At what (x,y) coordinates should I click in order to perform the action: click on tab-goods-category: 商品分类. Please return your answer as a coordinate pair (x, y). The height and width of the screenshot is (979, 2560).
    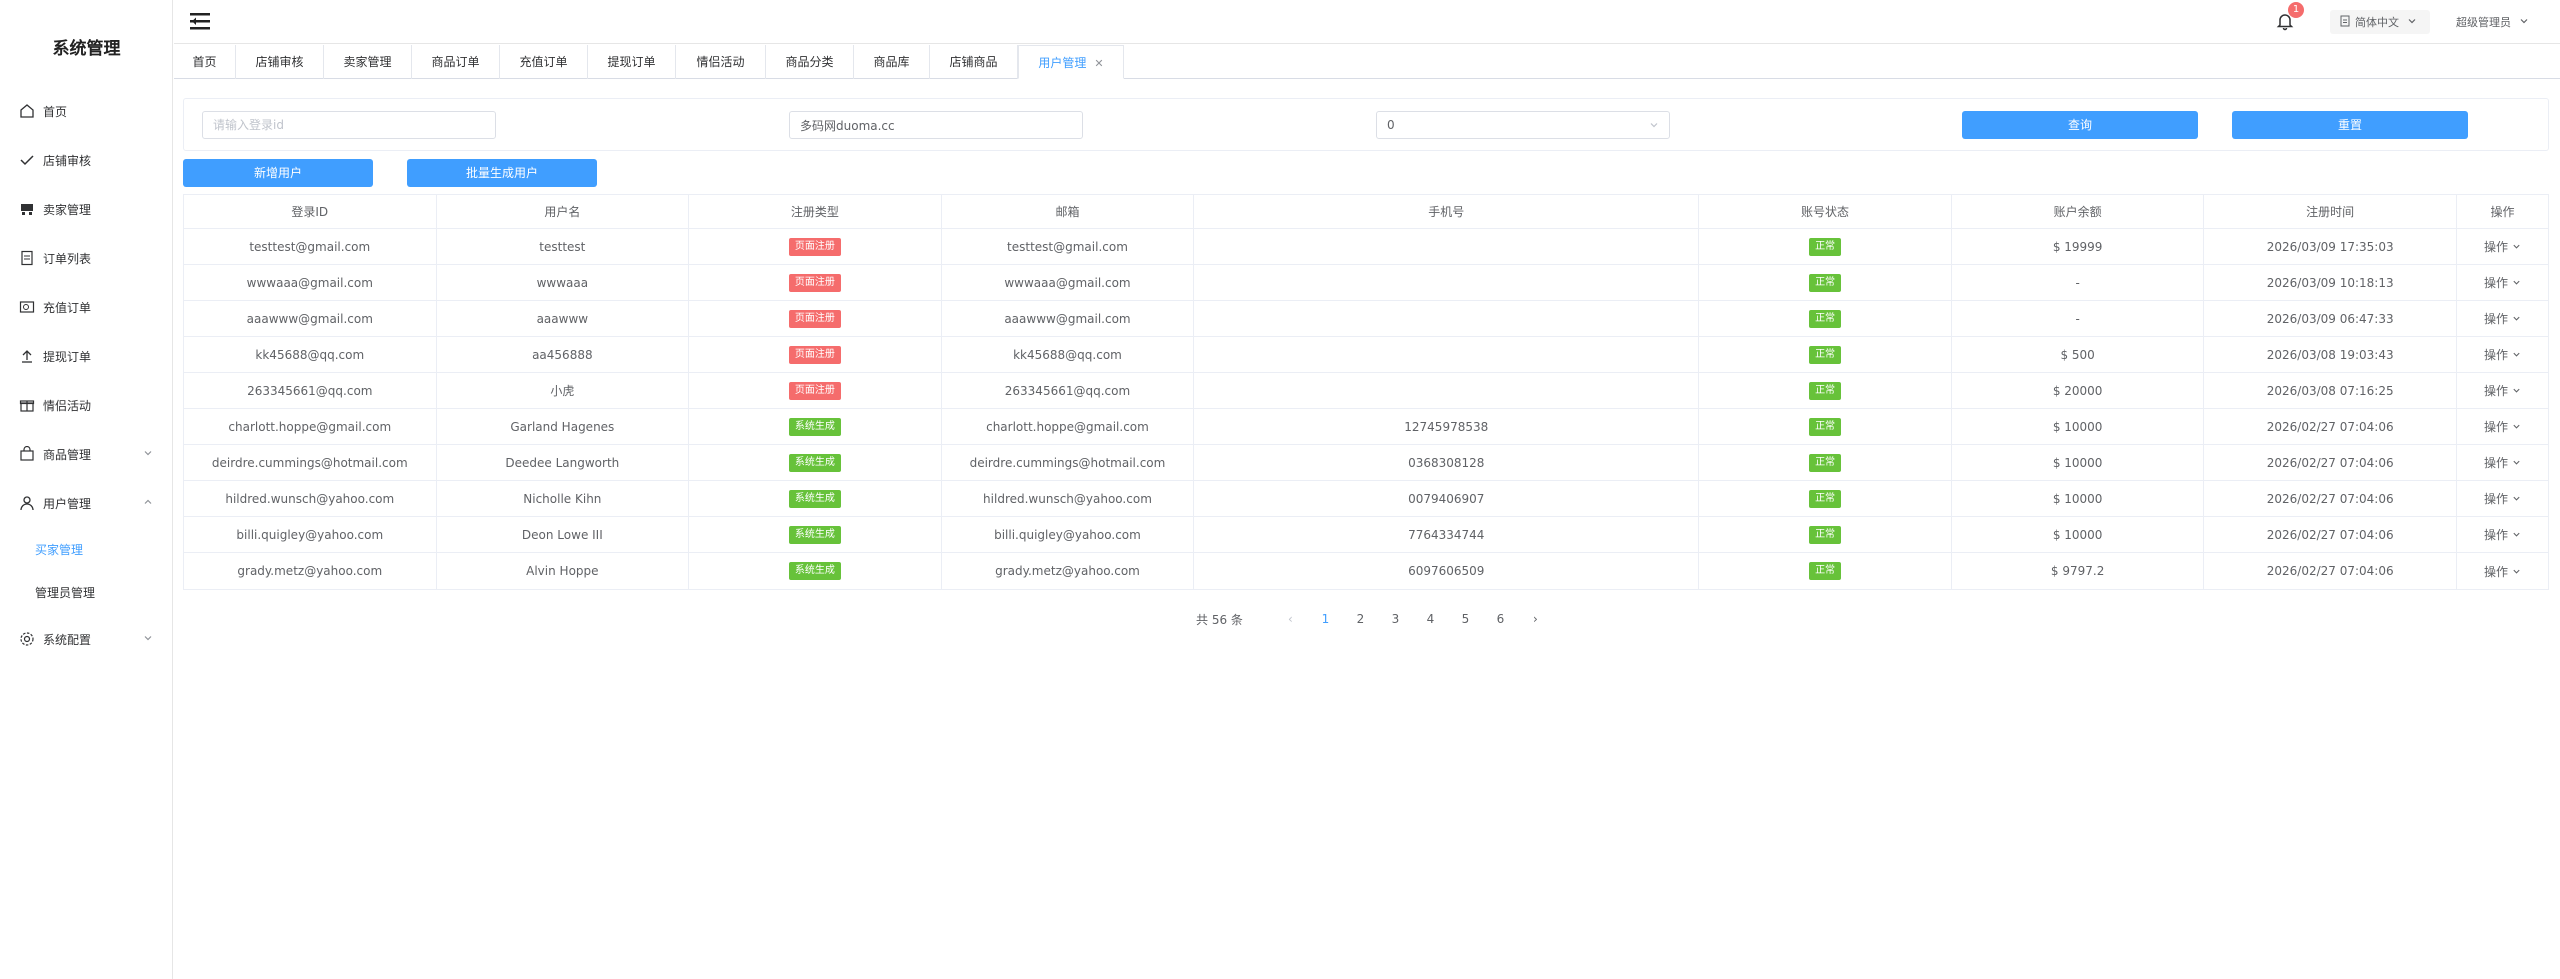
    Looking at the image, I should click on (810, 62).